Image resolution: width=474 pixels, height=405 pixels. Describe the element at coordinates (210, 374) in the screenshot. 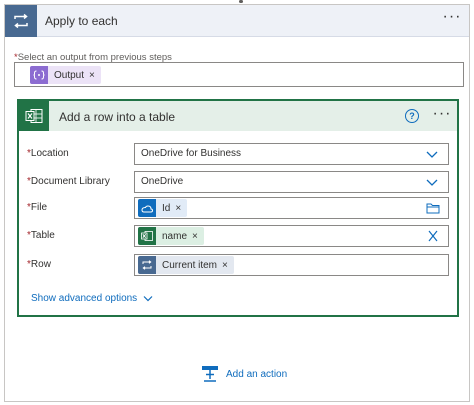

I see `add-action-icon` at that location.